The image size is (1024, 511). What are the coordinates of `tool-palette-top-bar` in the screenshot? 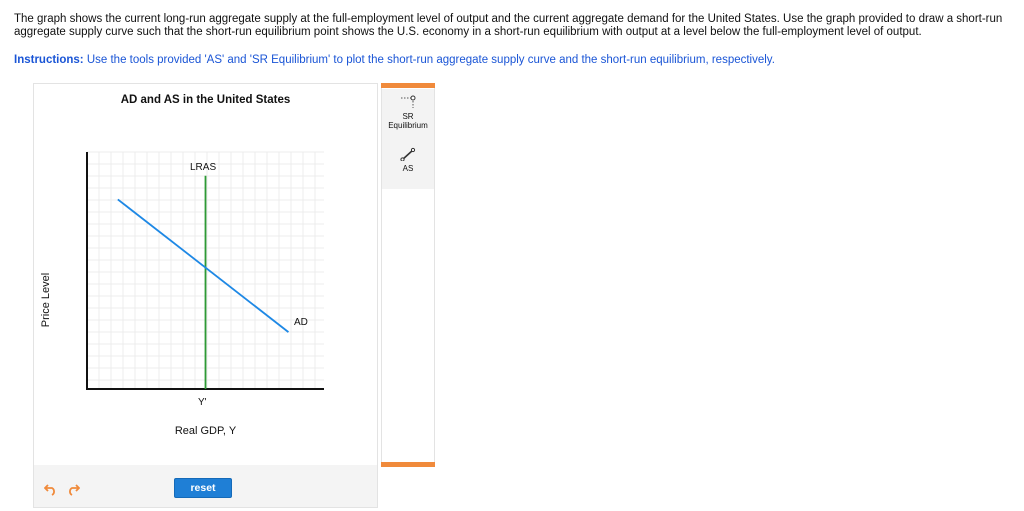 It's located at (408, 85).